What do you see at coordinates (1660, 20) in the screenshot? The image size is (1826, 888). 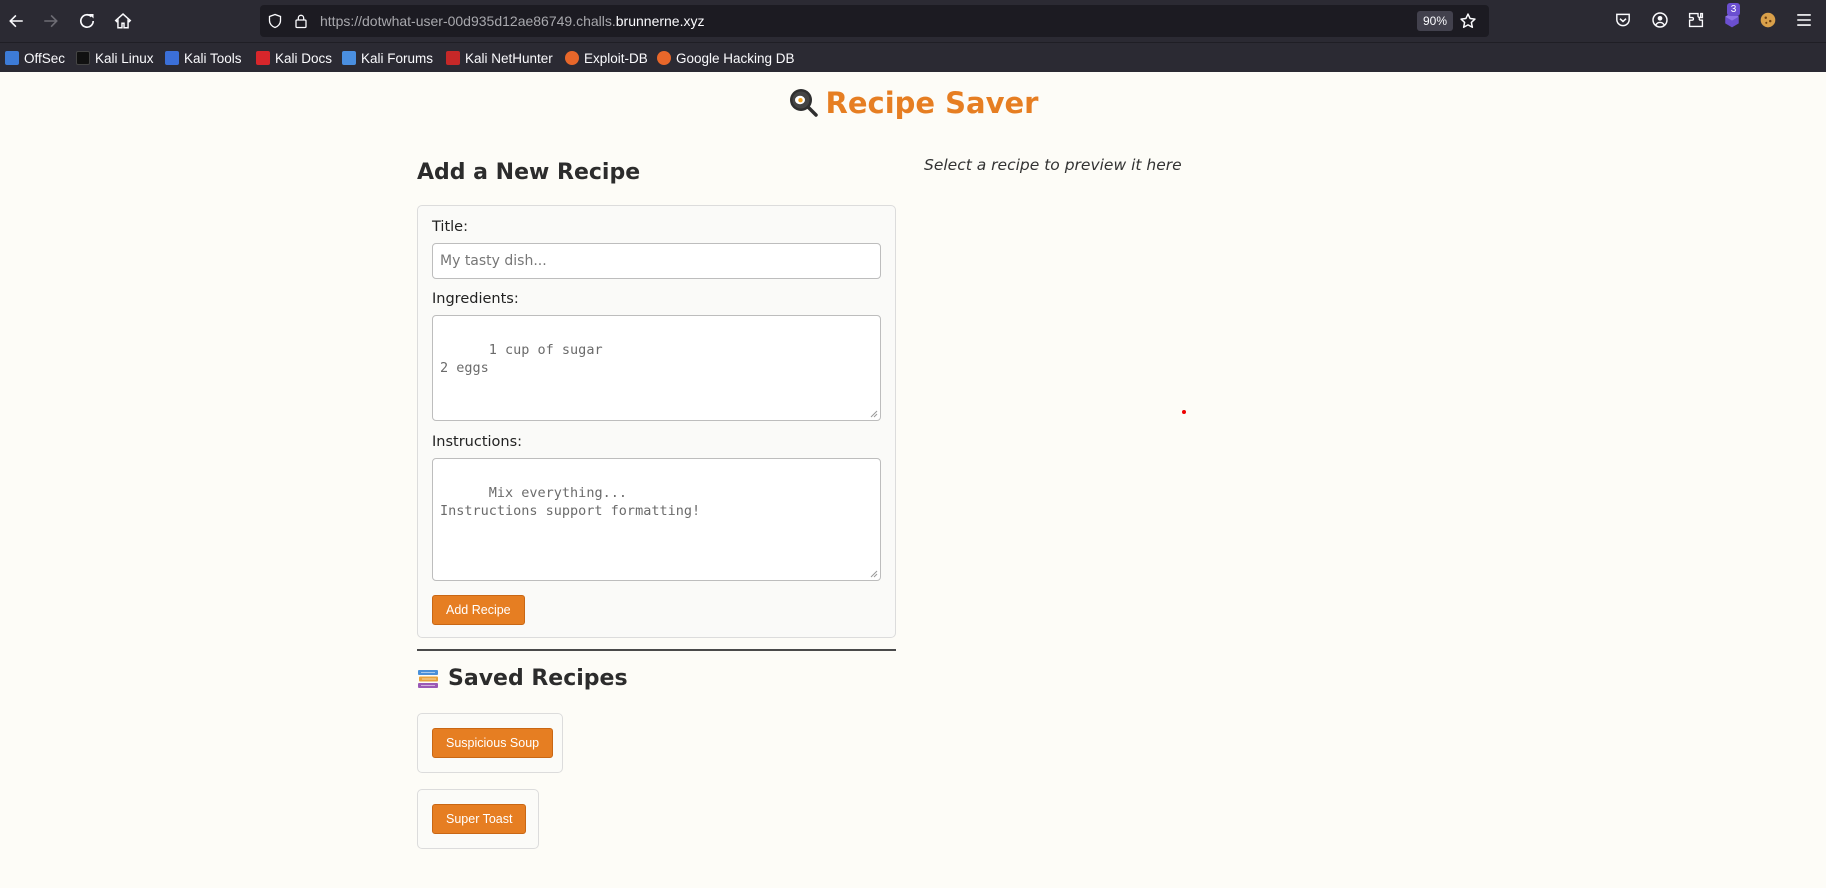 I see `account-icon` at bounding box center [1660, 20].